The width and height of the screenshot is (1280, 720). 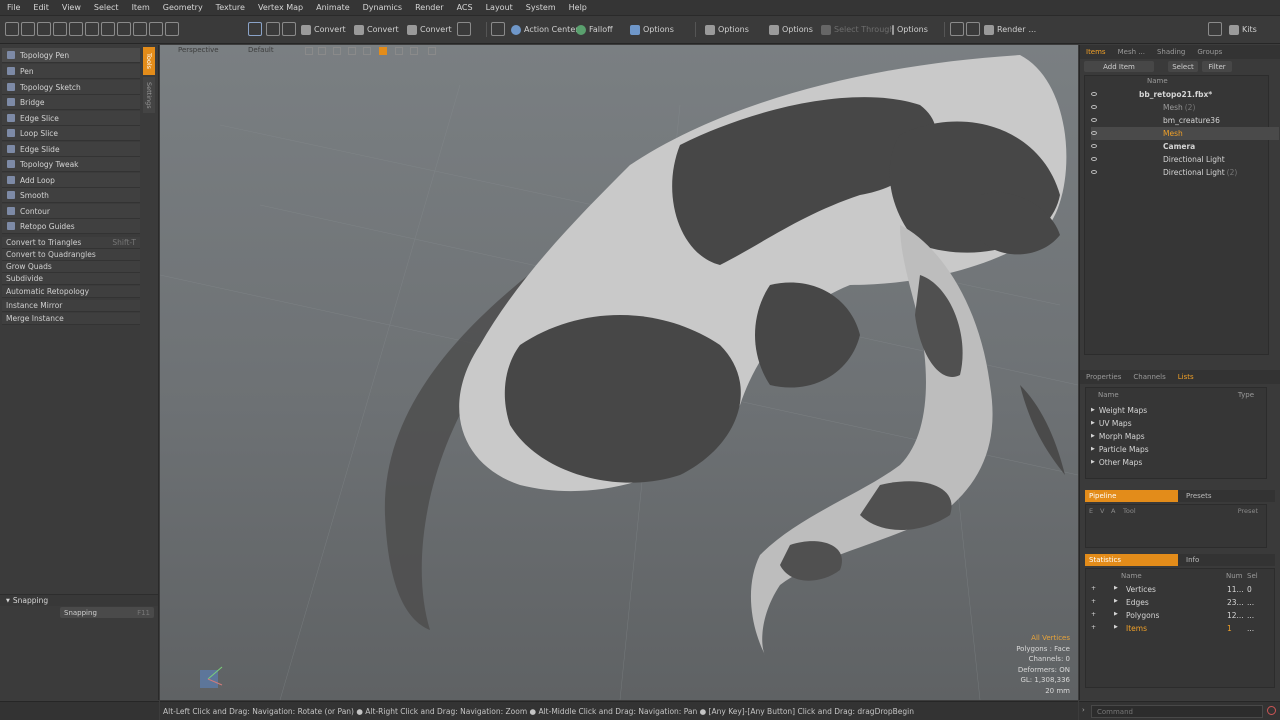 I want to click on maximize-icon, so click(x=432, y=51).